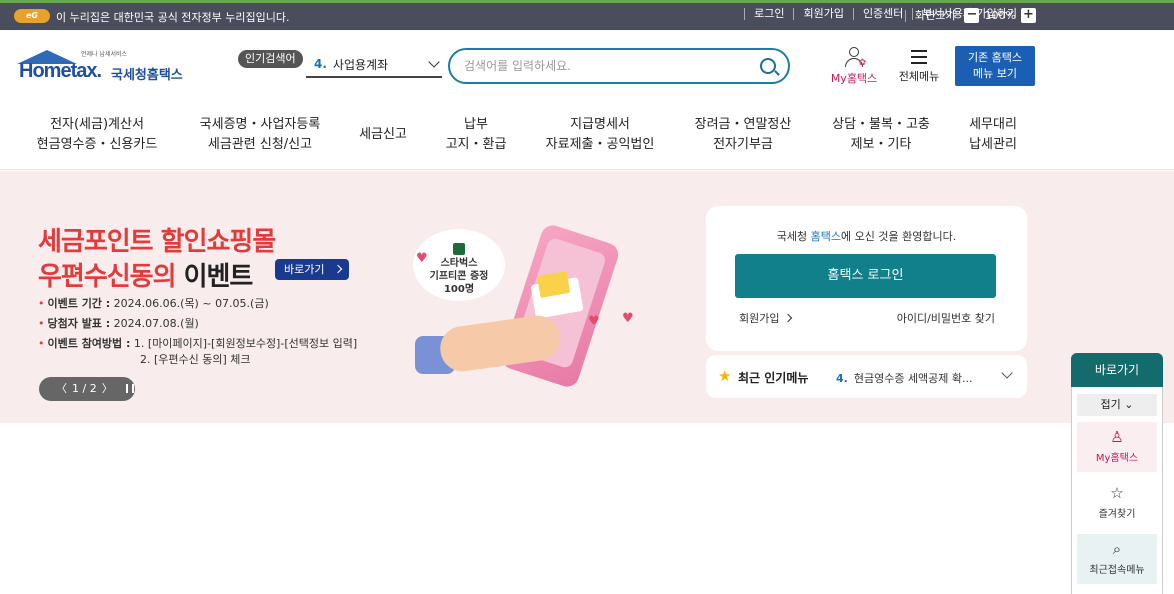  Describe the element at coordinates (768, 14) in the screenshot. I see `login-link: 로그인` at that location.